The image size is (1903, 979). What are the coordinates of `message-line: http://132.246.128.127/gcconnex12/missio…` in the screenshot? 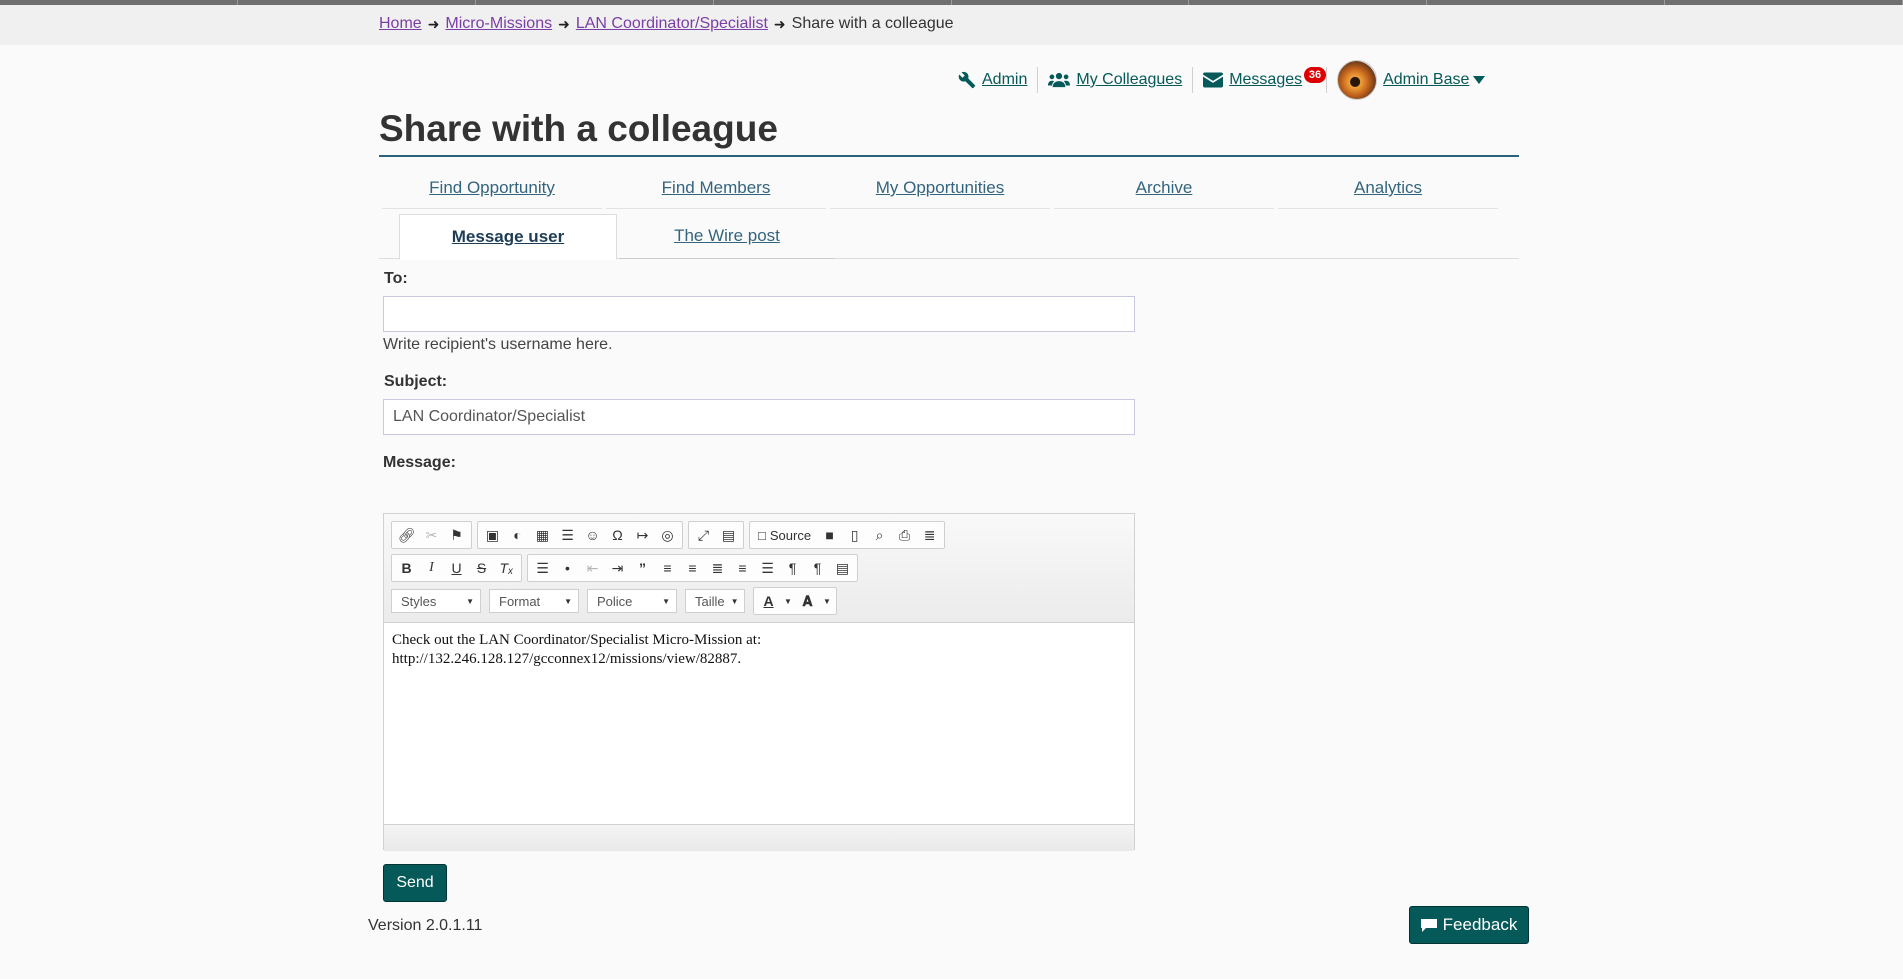 It's located at (567, 659).